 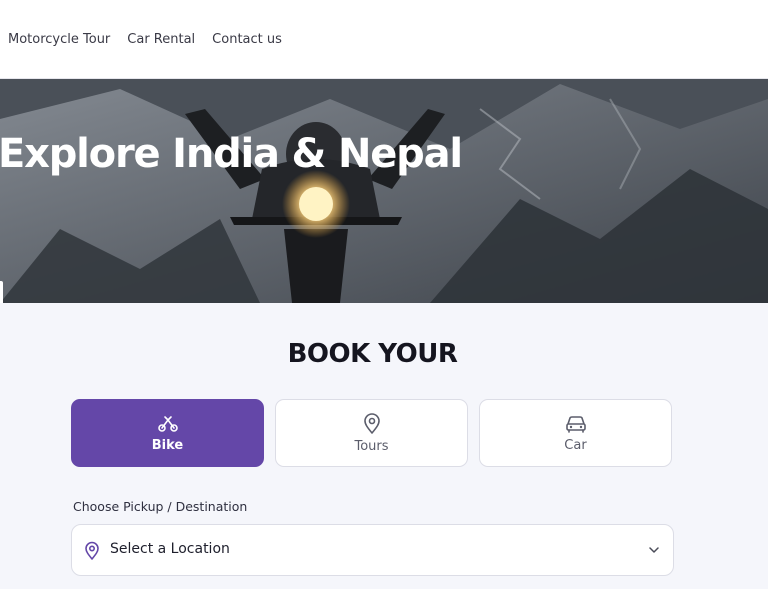 I want to click on top-nav: Motorcycle Tour Car Rental Contact us, so click(x=384, y=39).